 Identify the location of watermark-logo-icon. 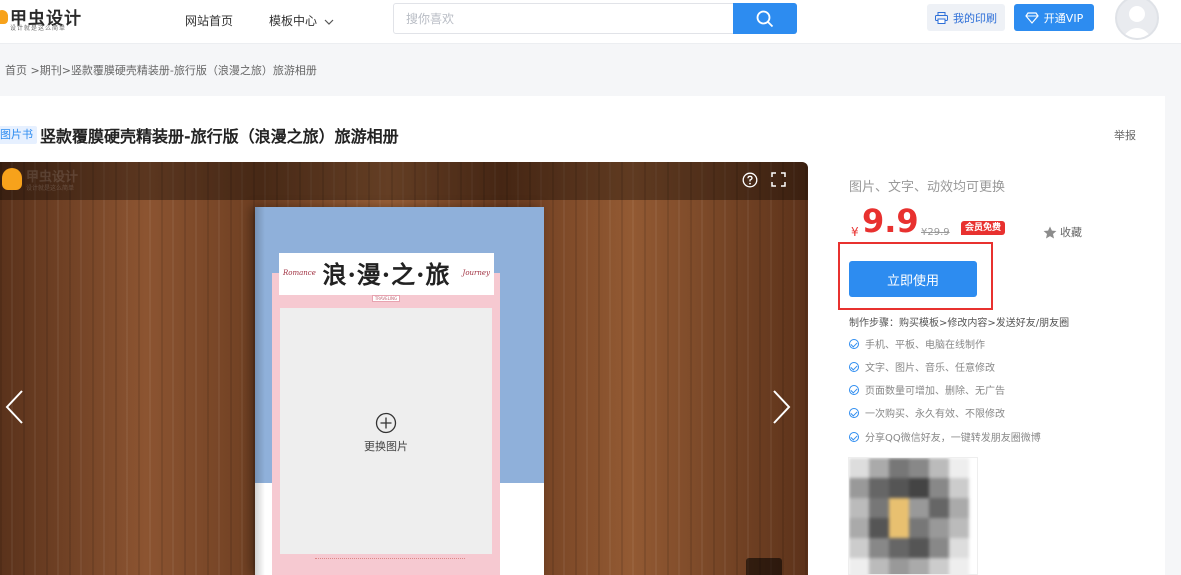
(12, 179).